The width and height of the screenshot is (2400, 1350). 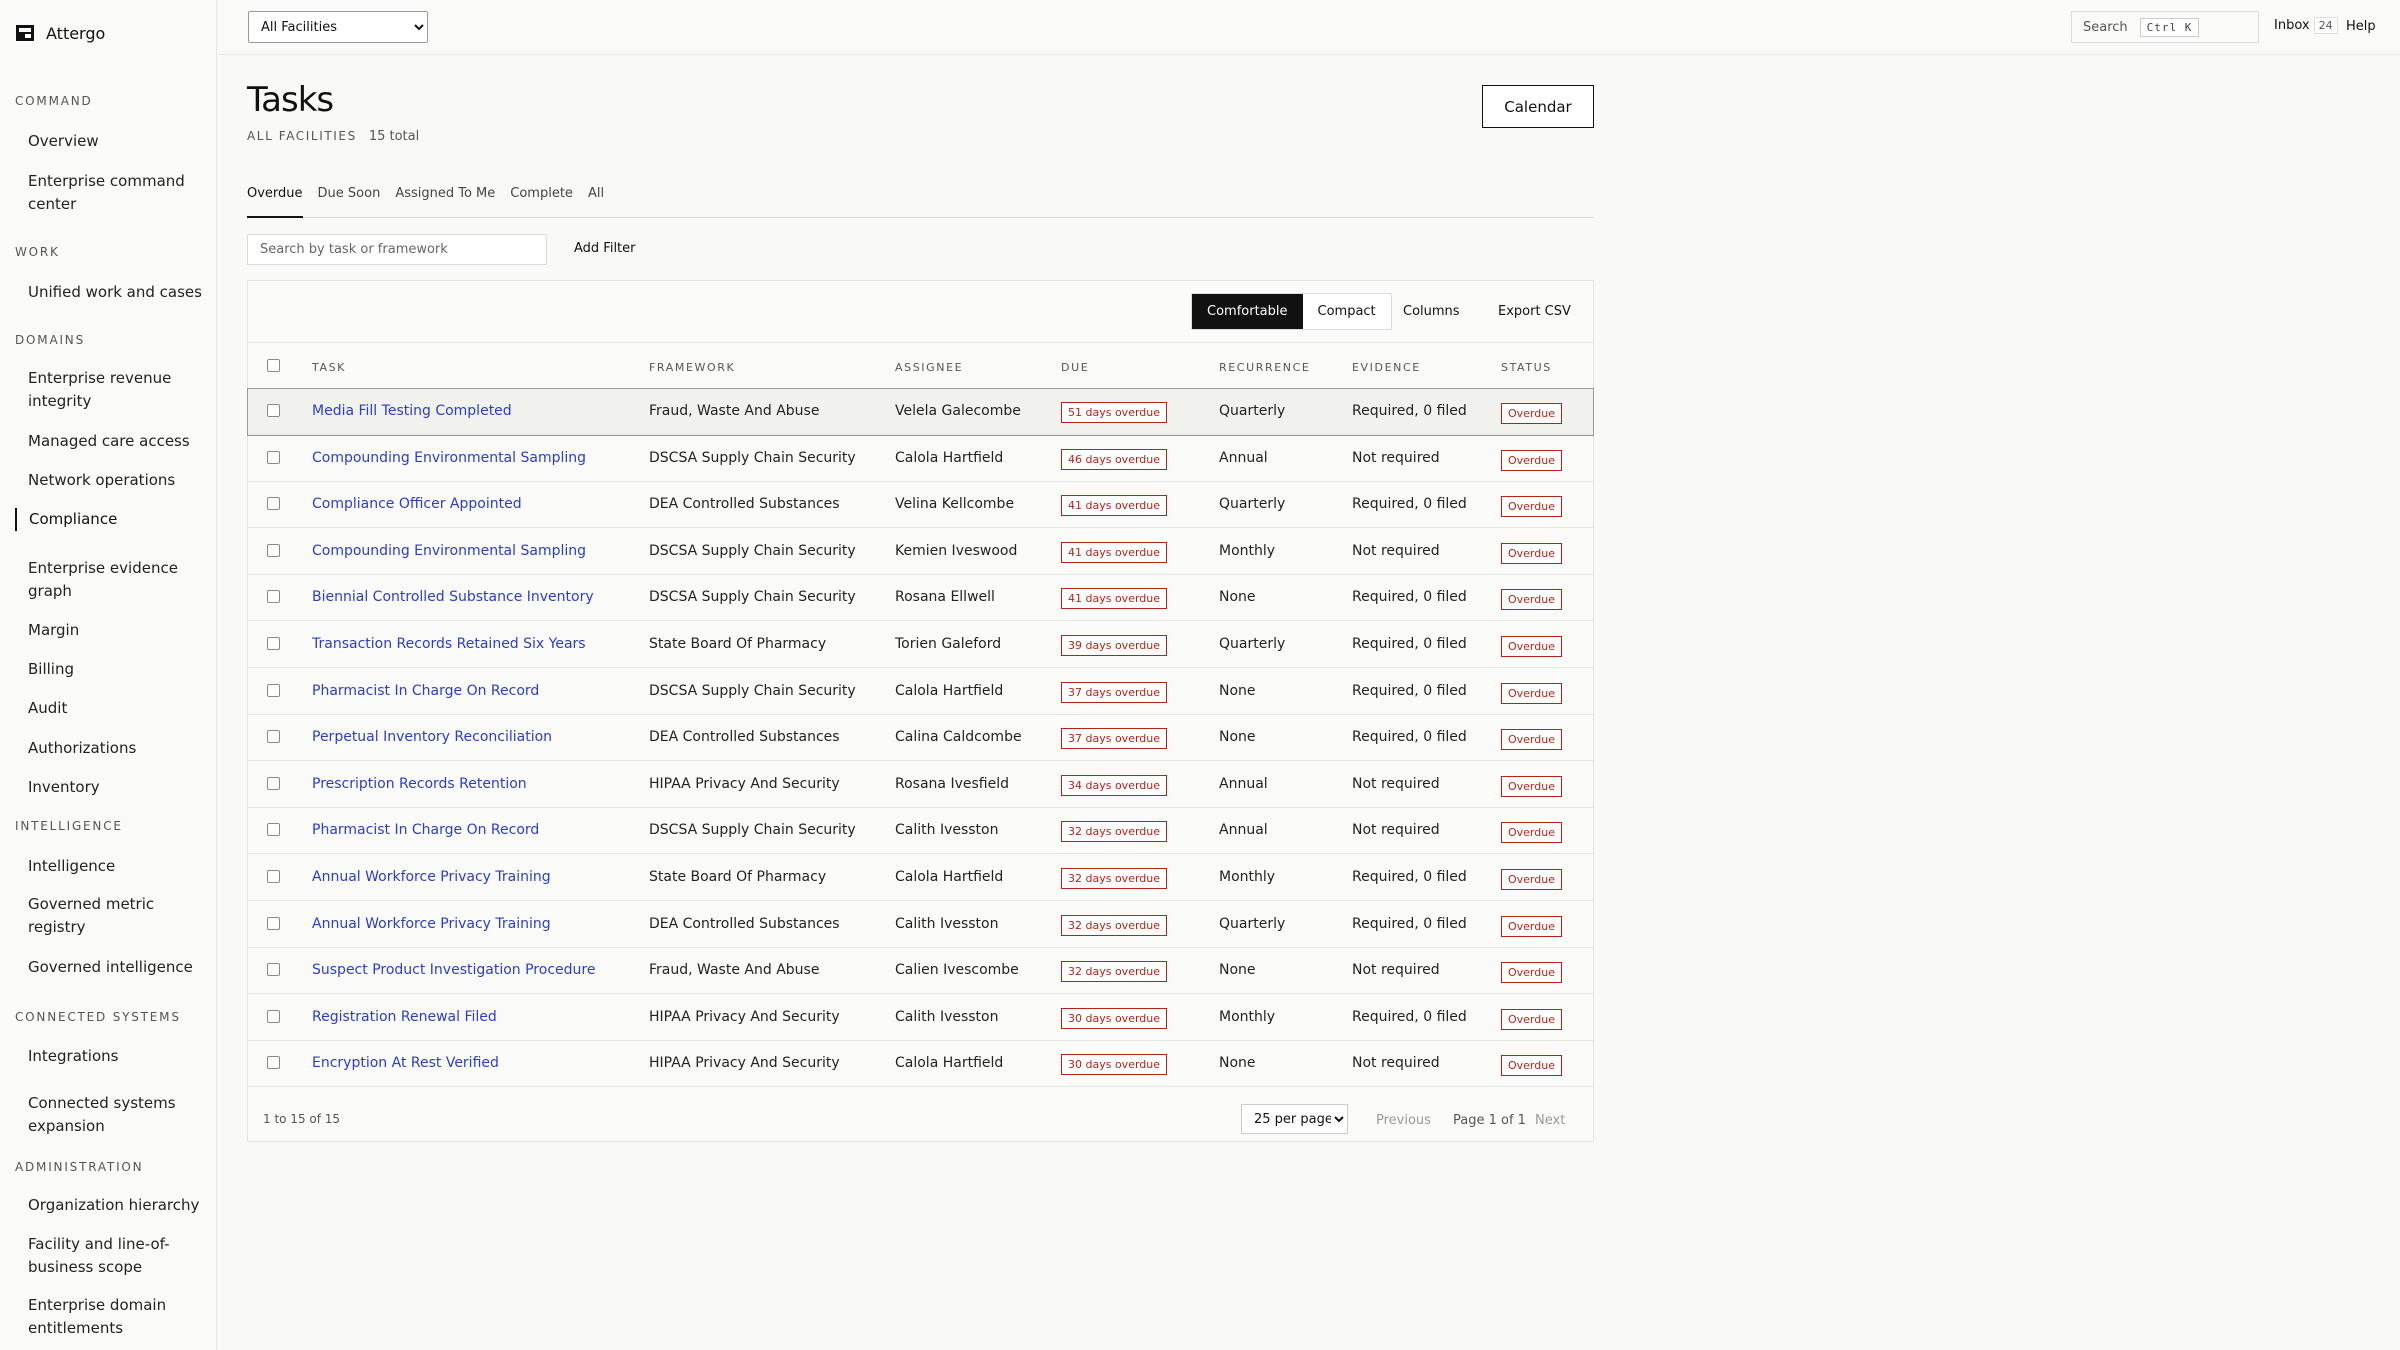 I want to click on calendar-button: Calendar, so click(x=1538, y=106).